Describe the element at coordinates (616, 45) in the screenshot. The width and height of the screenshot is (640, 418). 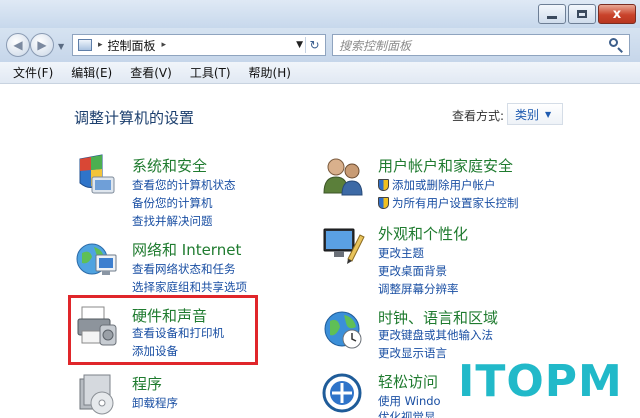
I see `search-icon` at that location.